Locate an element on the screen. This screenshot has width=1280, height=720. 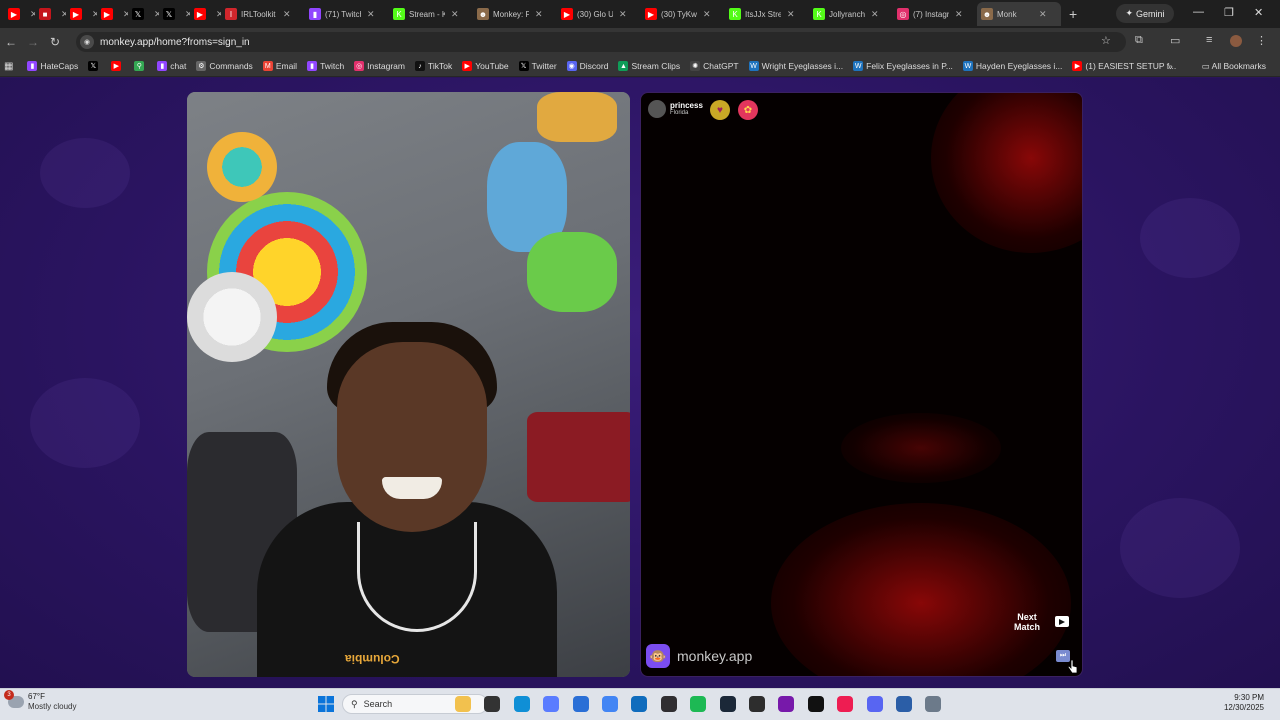
next-match-button: Next Match is located at coordinates (1027, 622).